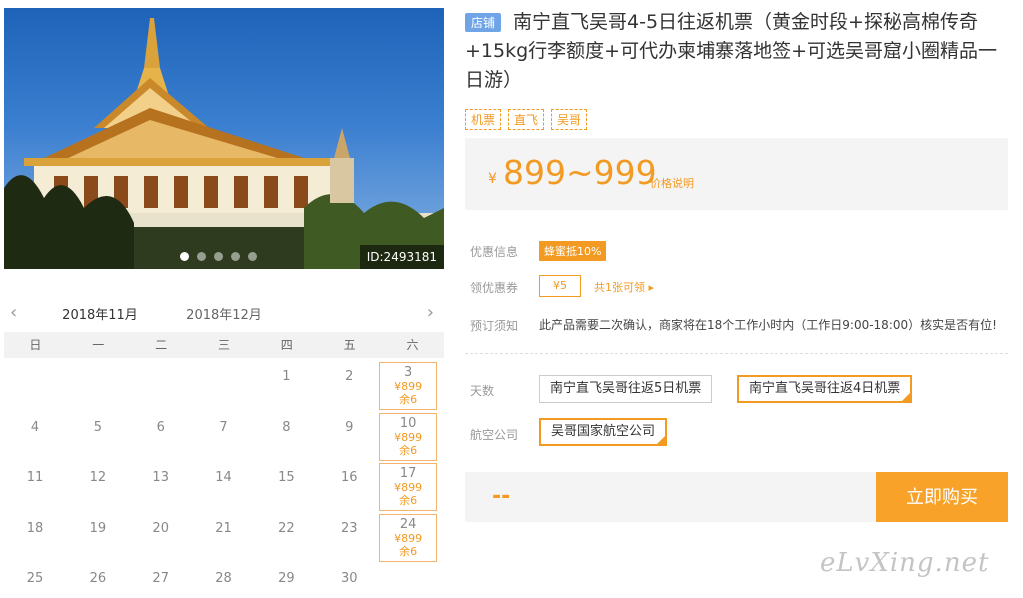  I want to click on calendar-header: ‹ 2018年11月 2018年12月 ›, so click(224, 315).